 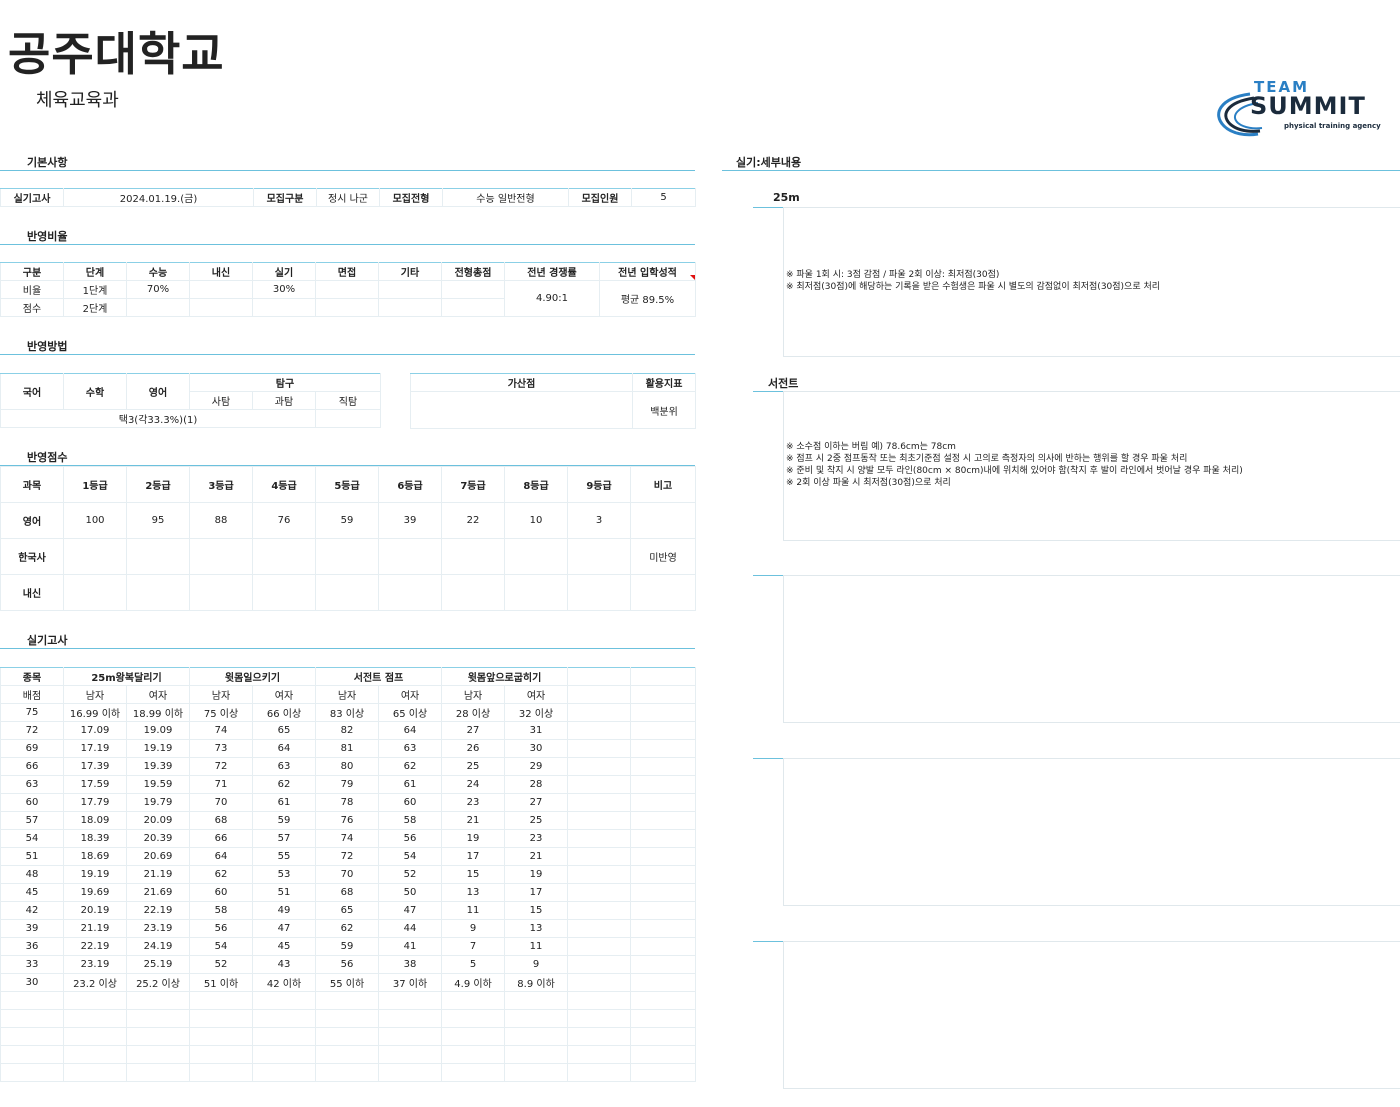 I want to click on score-header: 5등급, so click(x=347, y=484).